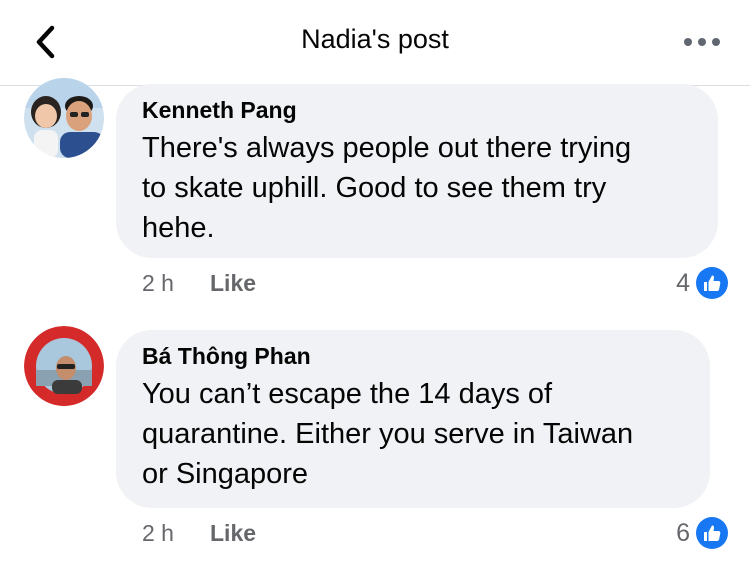 The image size is (750, 571). Describe the element at coordinates (417, 110) in the screenshot. I see `comment-author: Kenneth Pang` at that location.